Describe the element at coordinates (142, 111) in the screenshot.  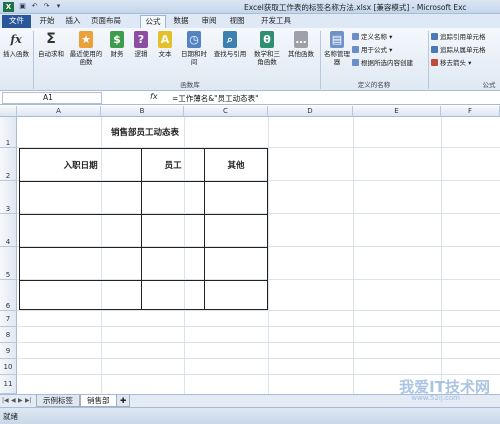
I see `column-header-b: B` at that location.